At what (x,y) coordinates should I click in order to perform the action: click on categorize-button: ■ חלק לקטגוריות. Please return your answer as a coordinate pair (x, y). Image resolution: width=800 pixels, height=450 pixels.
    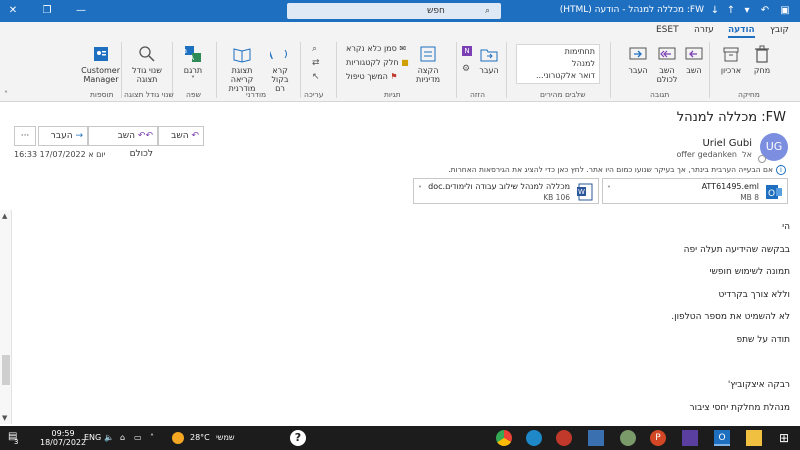
    Looking at the image, I should click on (377, 62).